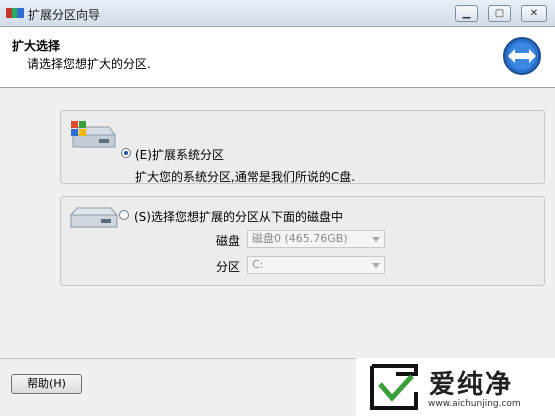 This screenshot has width=555, height=416. Describe the element at coordinates (126, 153) in the screenshot. I see `extend-system-radio` at that location.